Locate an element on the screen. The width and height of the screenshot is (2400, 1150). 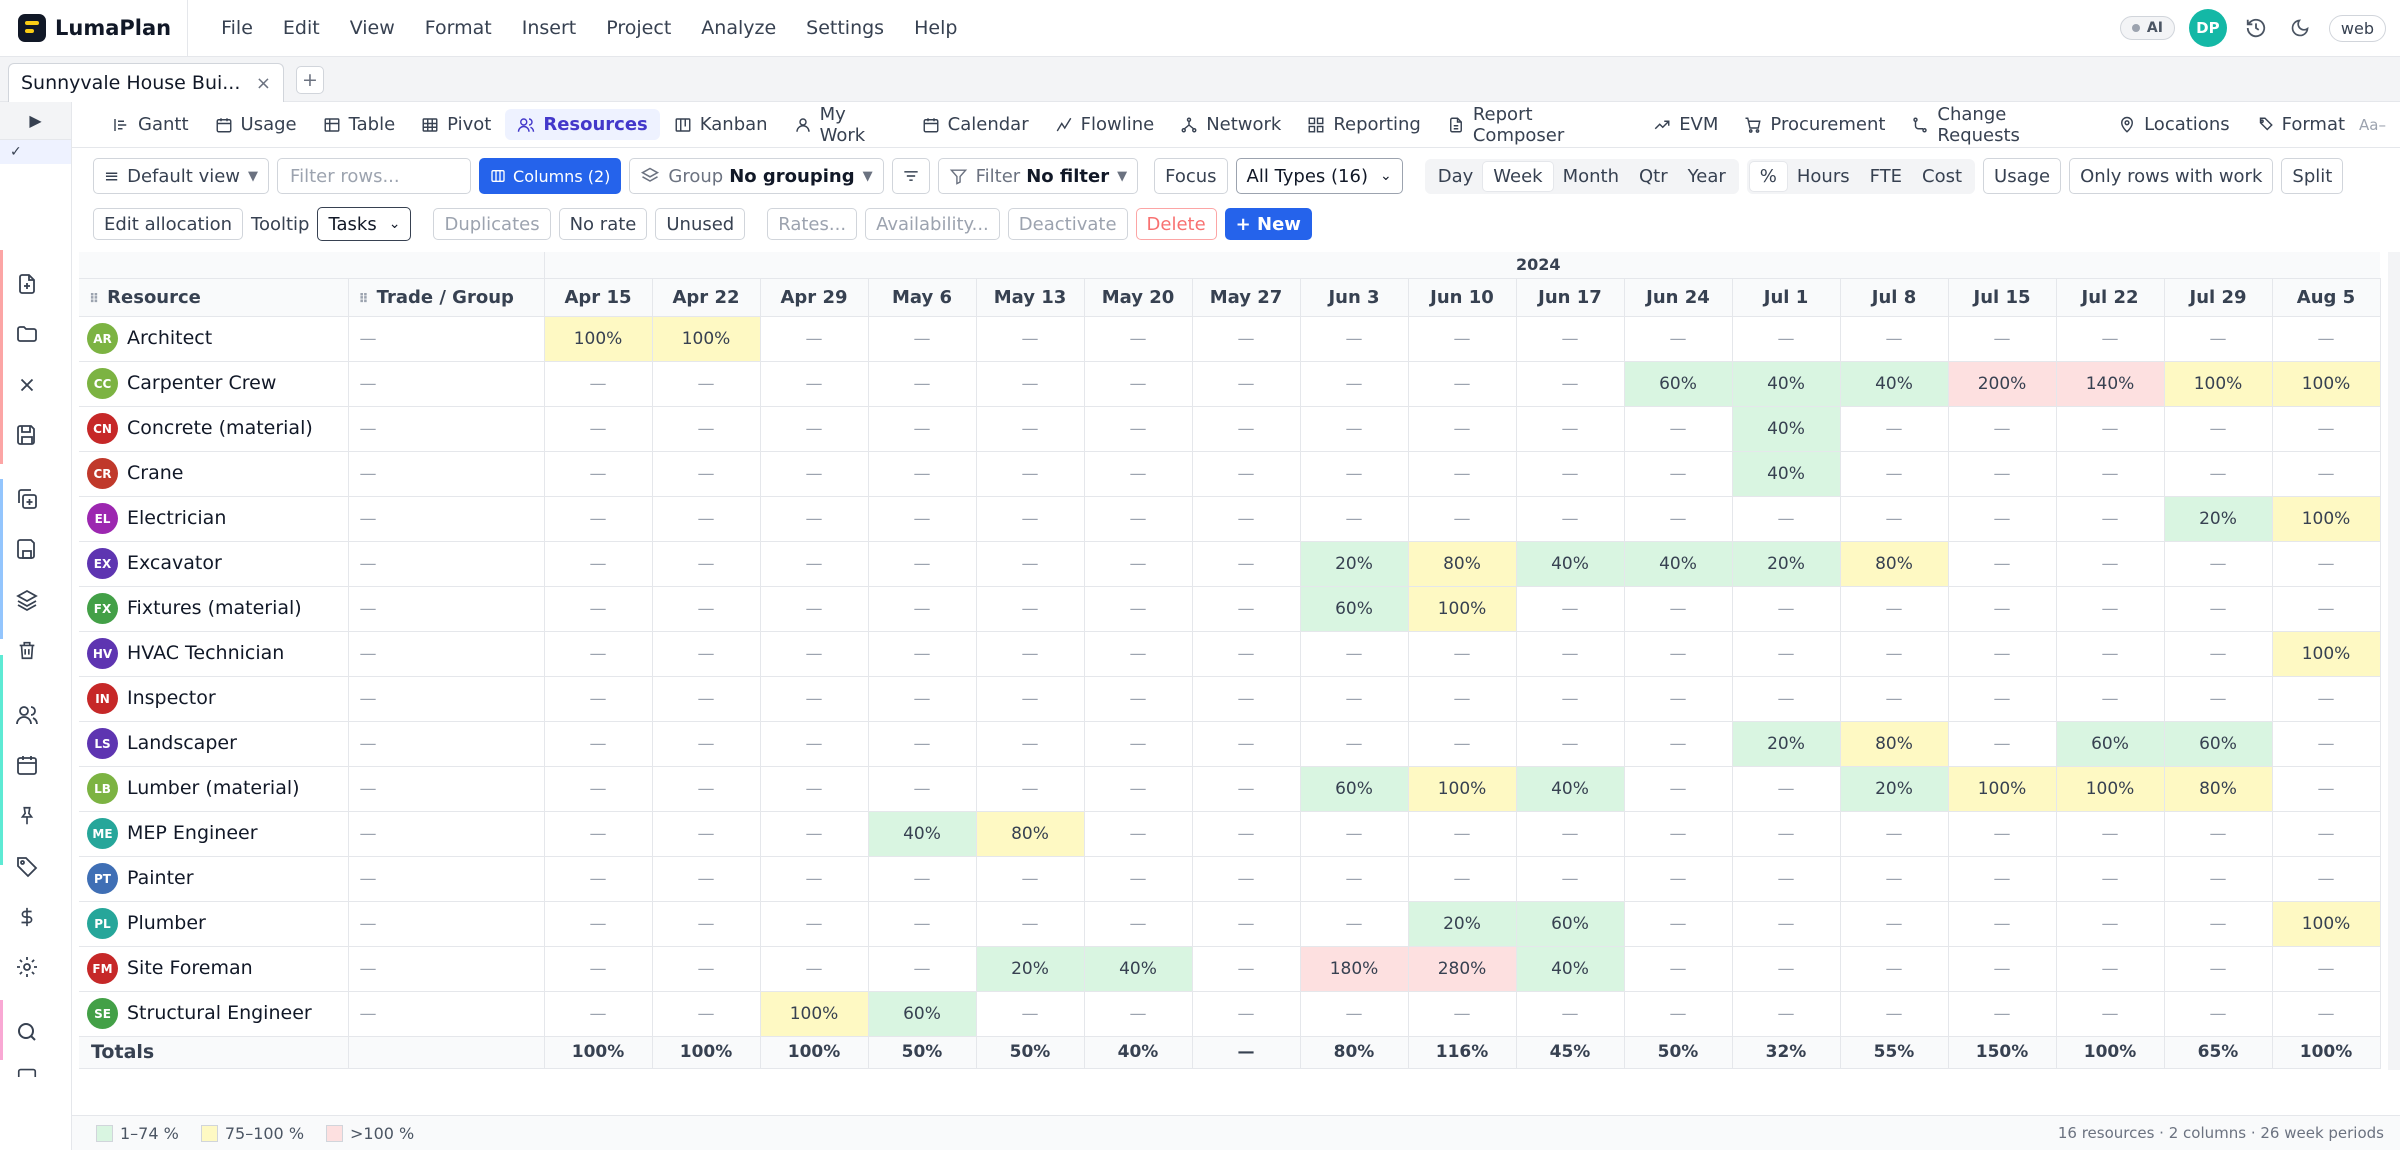
allocation-cell: 20% is located at coordinates (1030, 969).